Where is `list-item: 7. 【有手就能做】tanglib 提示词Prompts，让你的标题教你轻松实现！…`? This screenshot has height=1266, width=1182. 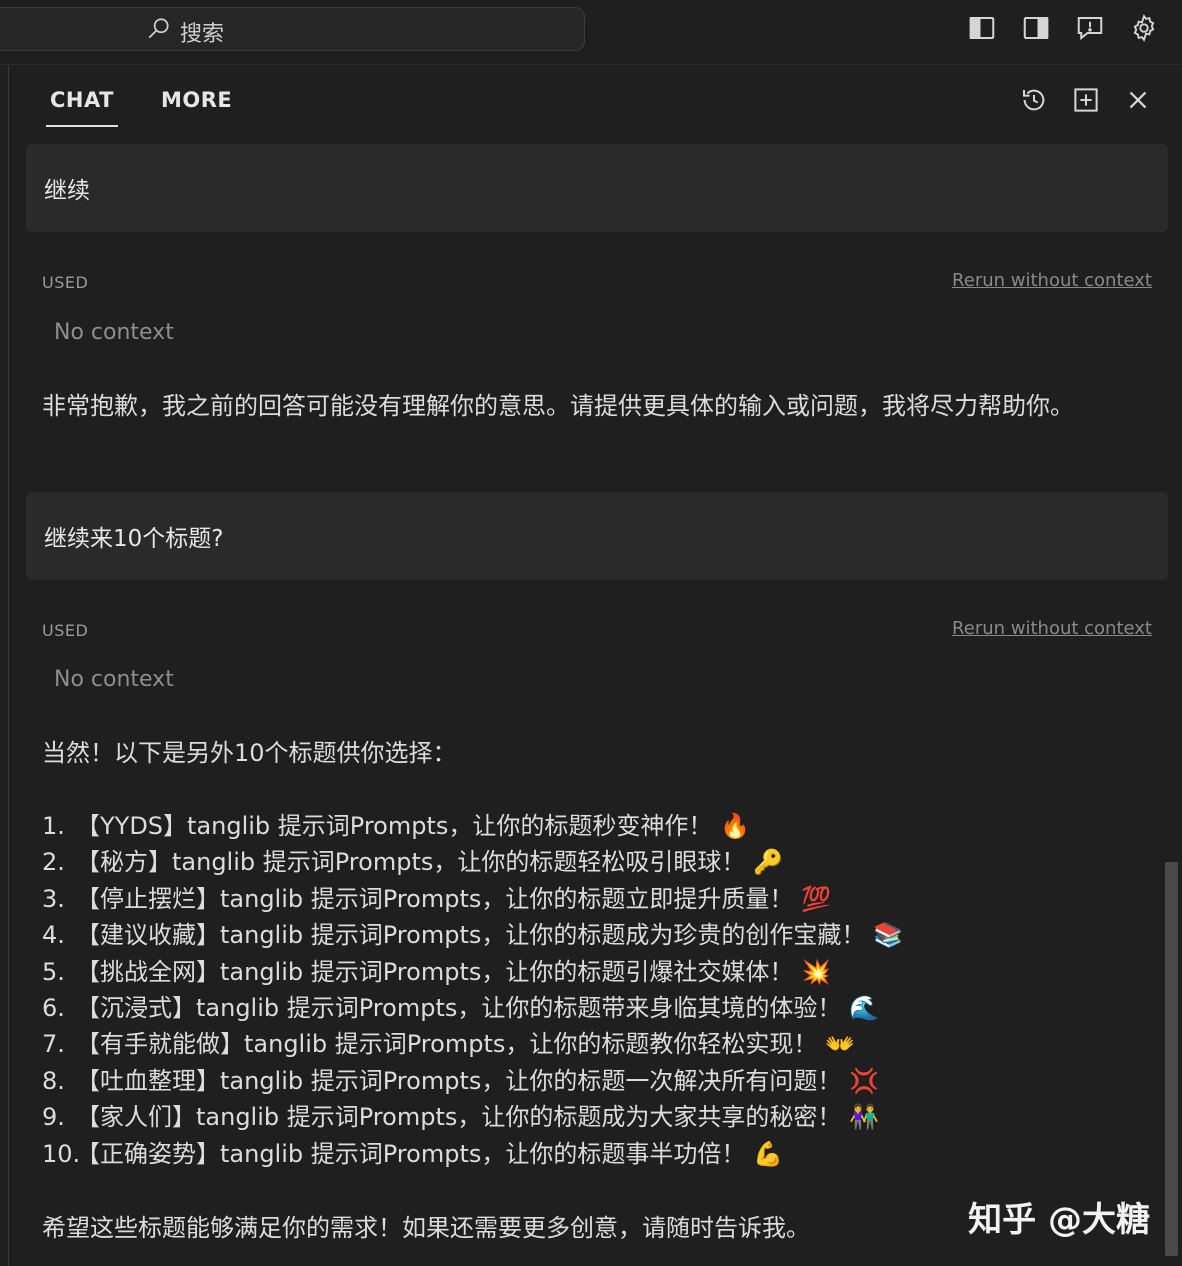 list-item: 7. 【有手就能做】tanglib 提示词Prompts，让你的标题教你轻松实现！… is located at coordinates (448, 1044).